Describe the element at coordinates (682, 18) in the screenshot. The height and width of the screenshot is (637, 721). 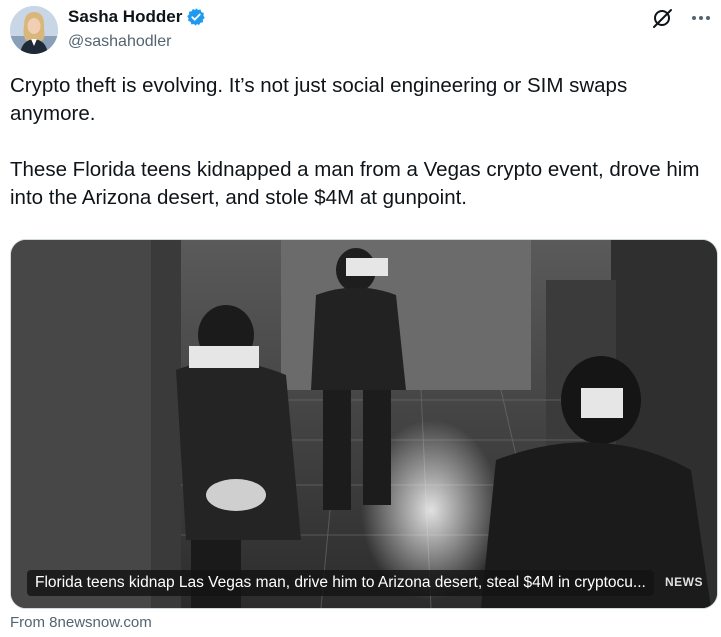
I see `header-actions` at that location.